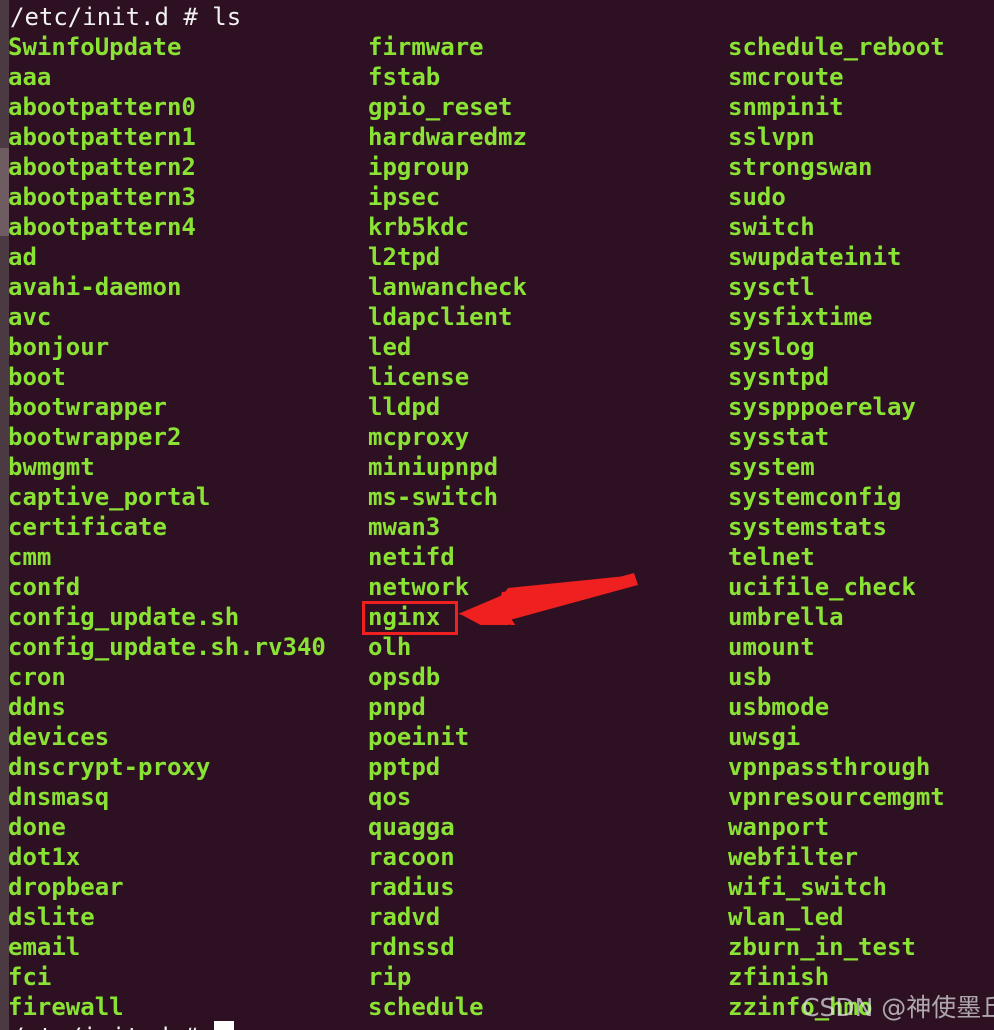 This screenshot has height=1030, width=994. I want to click on listing-entry: usb, so click(750, 677).